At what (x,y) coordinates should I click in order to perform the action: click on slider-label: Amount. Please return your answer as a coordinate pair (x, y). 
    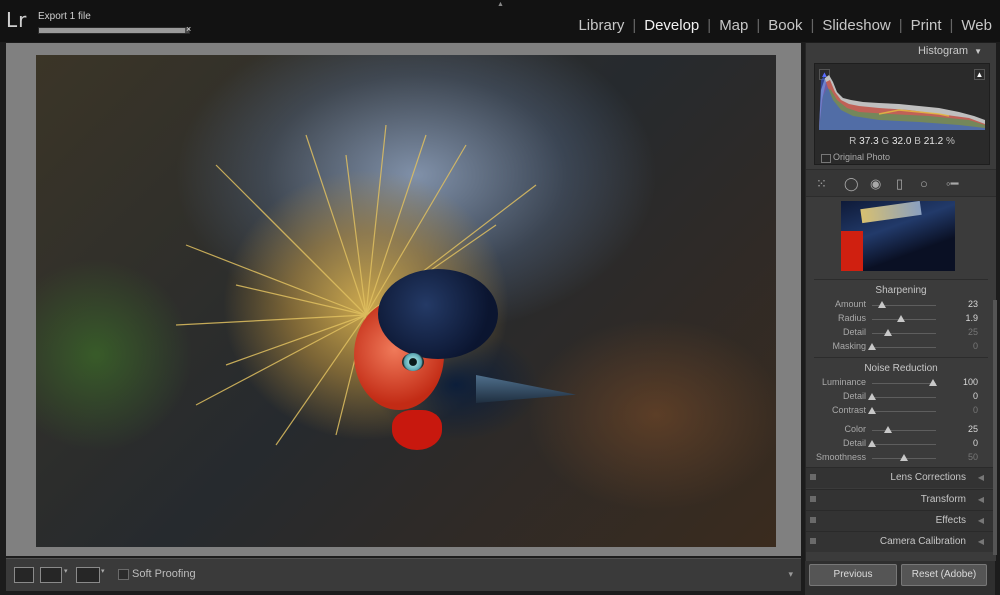
    Looking at the image, I should click on (850, 304).